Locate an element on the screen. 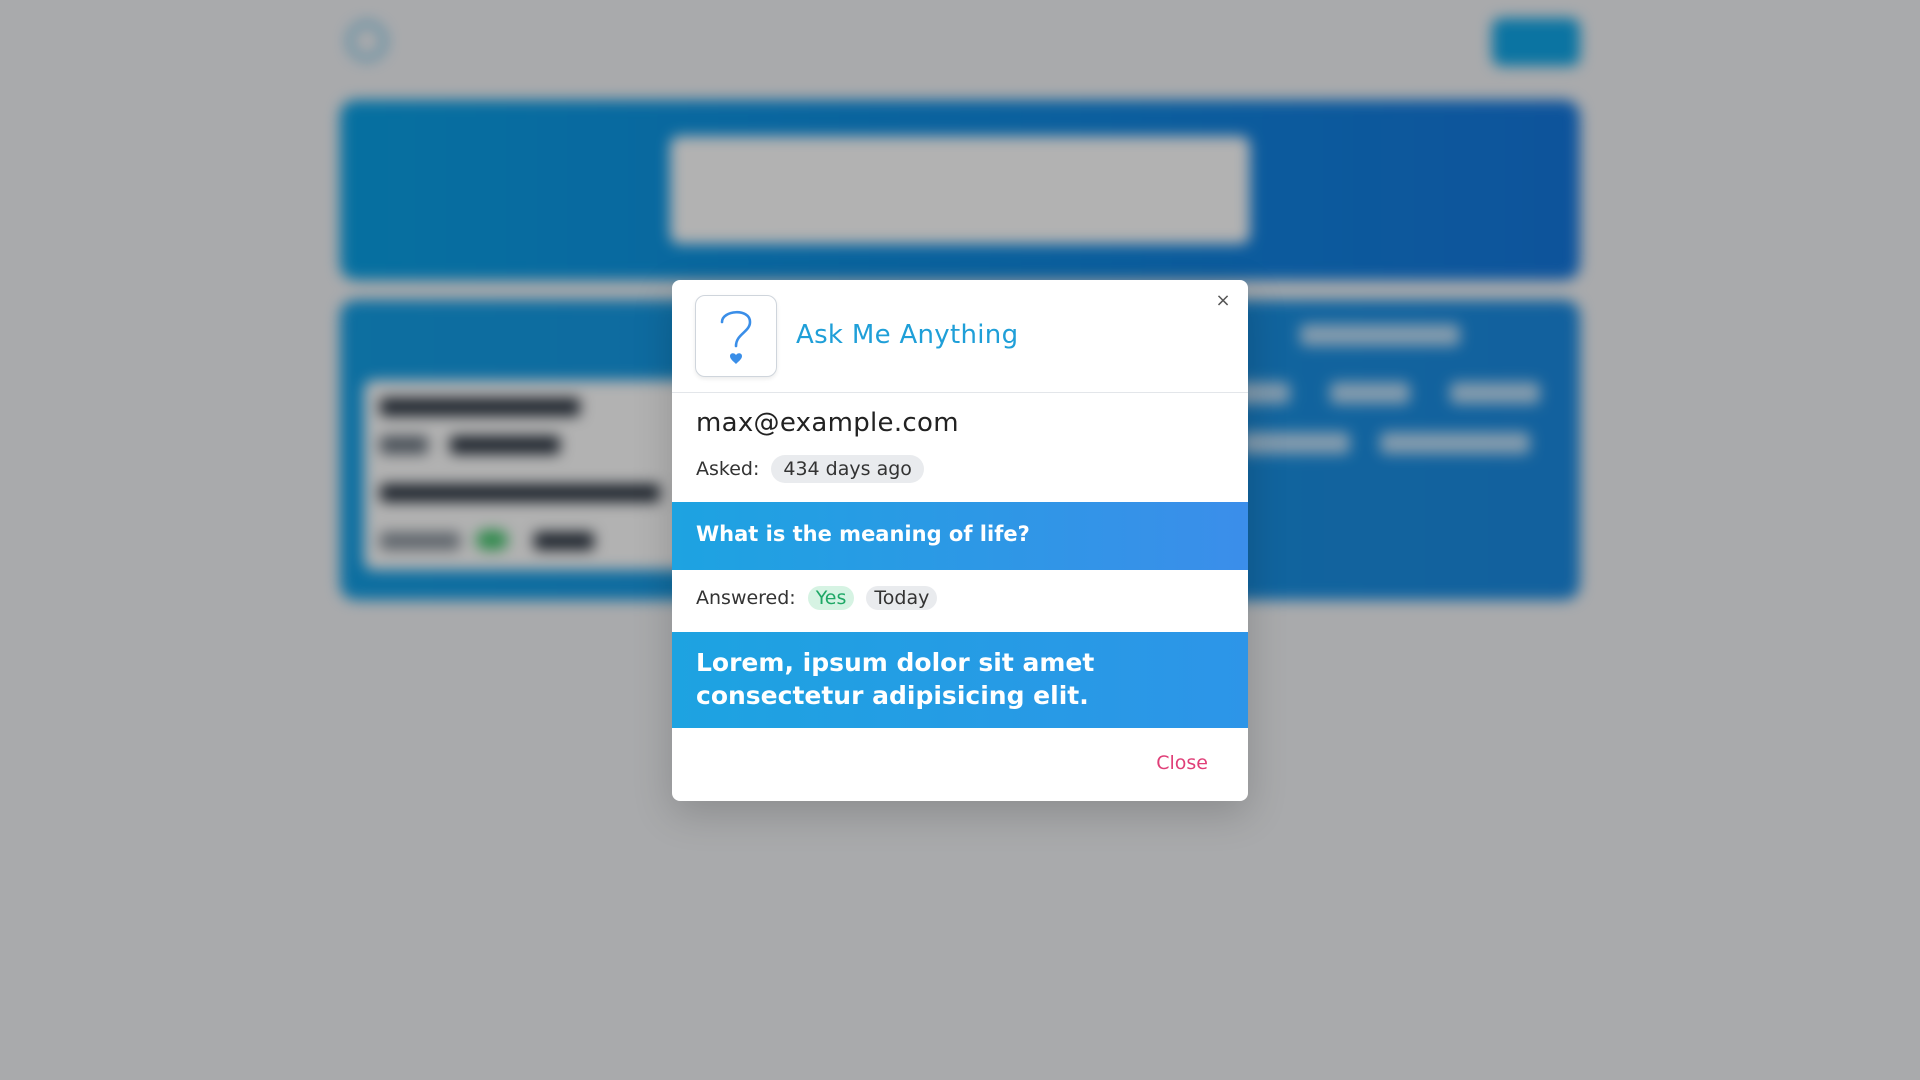 This screenshot has width=1920, height=1080. question-mark-icon is located at coordinates (736, 337).